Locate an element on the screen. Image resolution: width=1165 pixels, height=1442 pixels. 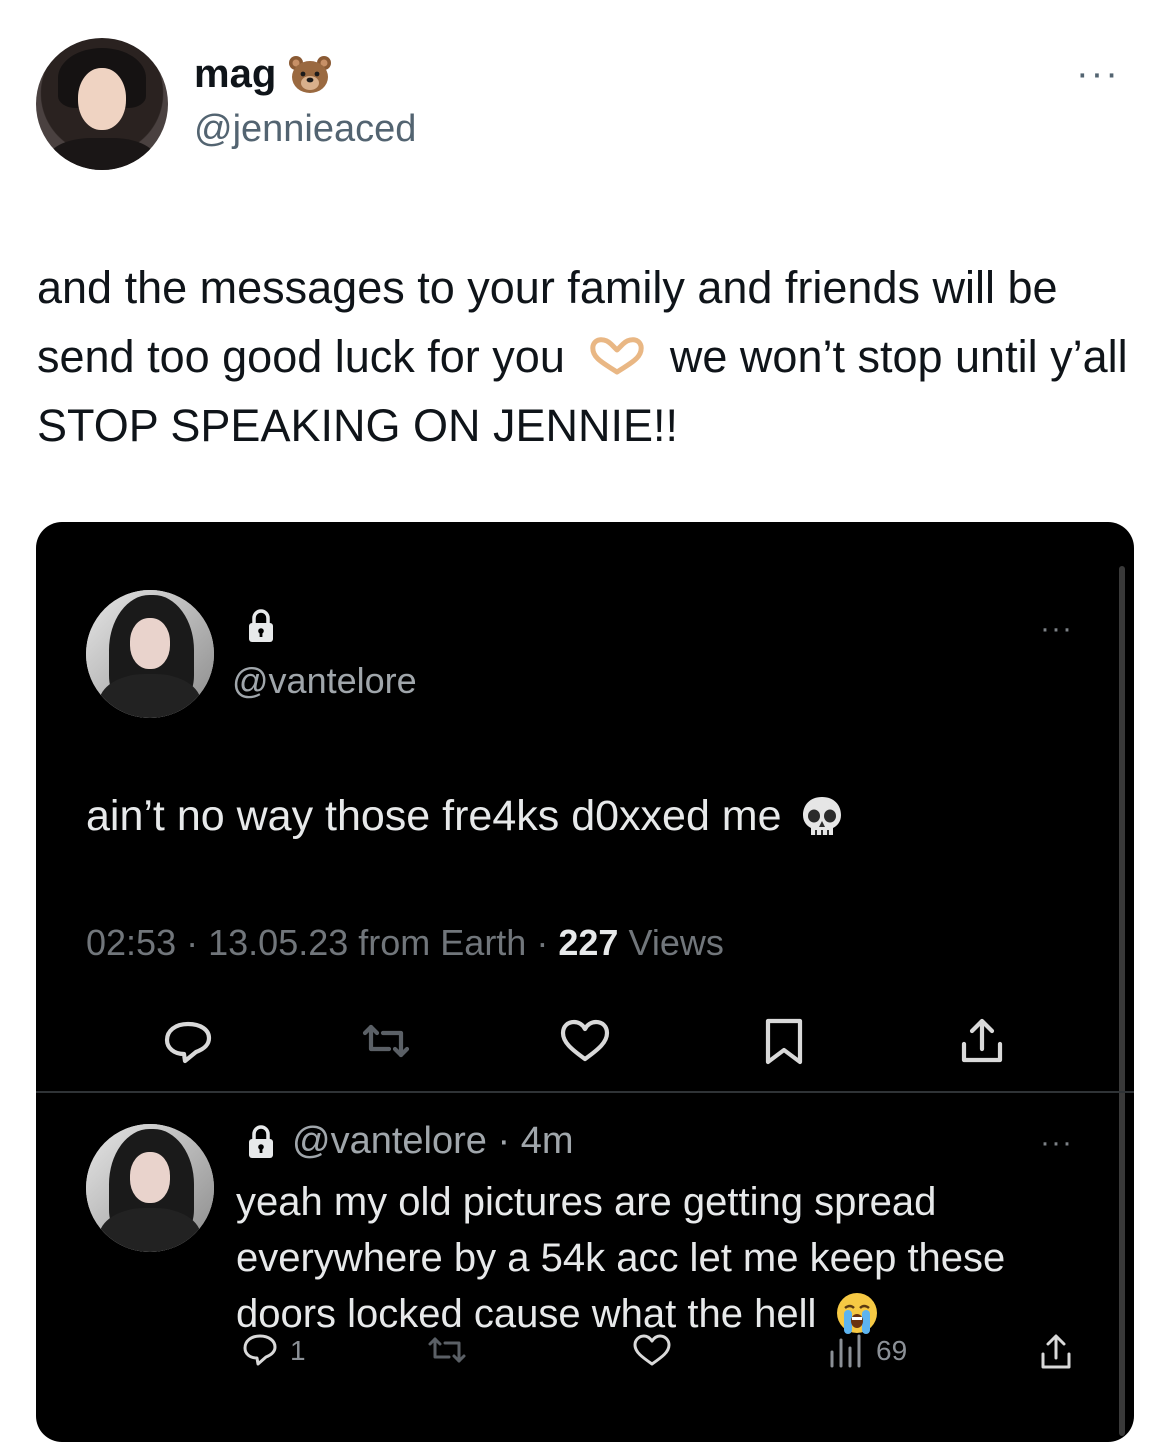
reply-age: 4m is located at coordinates (547, 1141).